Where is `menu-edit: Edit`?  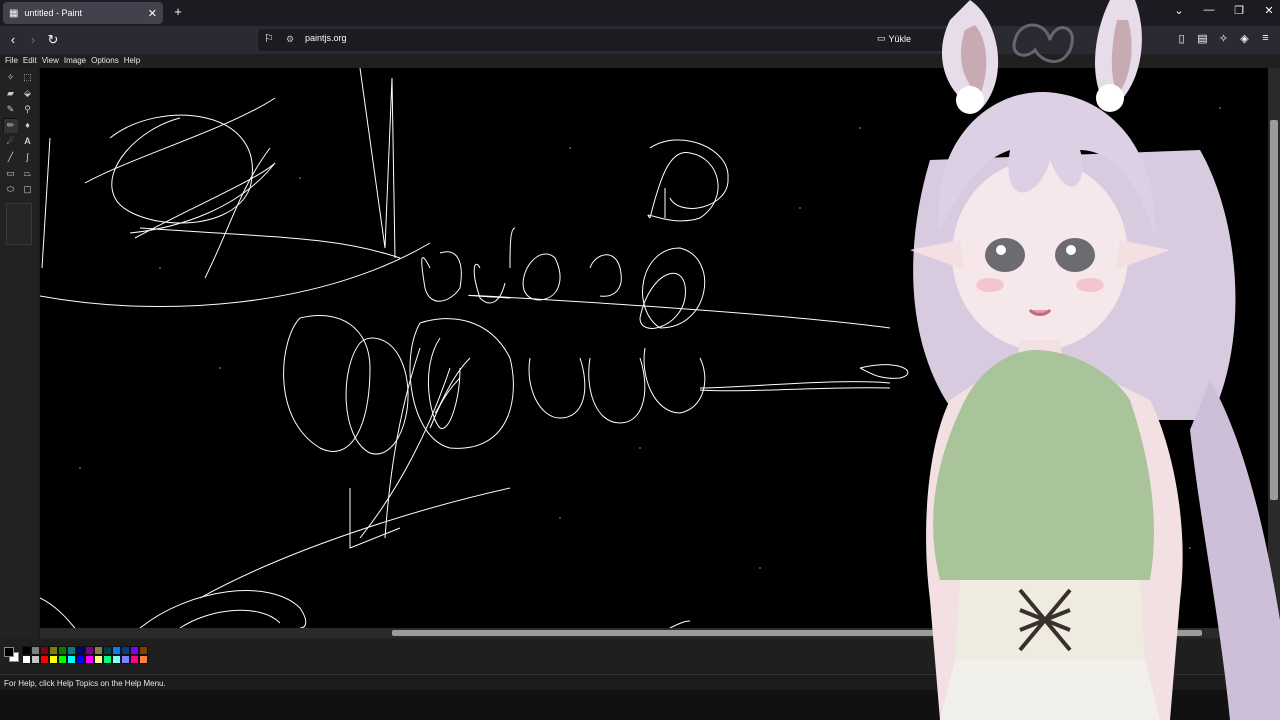 menu-edit: Edit is located at coordinates (31, 61).